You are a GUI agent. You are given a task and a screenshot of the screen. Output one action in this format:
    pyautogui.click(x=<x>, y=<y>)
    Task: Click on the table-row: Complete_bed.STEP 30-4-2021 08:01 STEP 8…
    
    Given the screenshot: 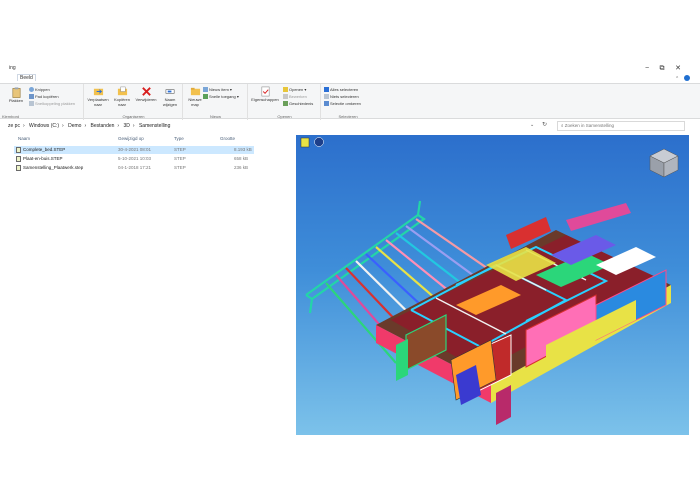 What is the action you would take?
    pyautogui.click(x=134, y=150)
    